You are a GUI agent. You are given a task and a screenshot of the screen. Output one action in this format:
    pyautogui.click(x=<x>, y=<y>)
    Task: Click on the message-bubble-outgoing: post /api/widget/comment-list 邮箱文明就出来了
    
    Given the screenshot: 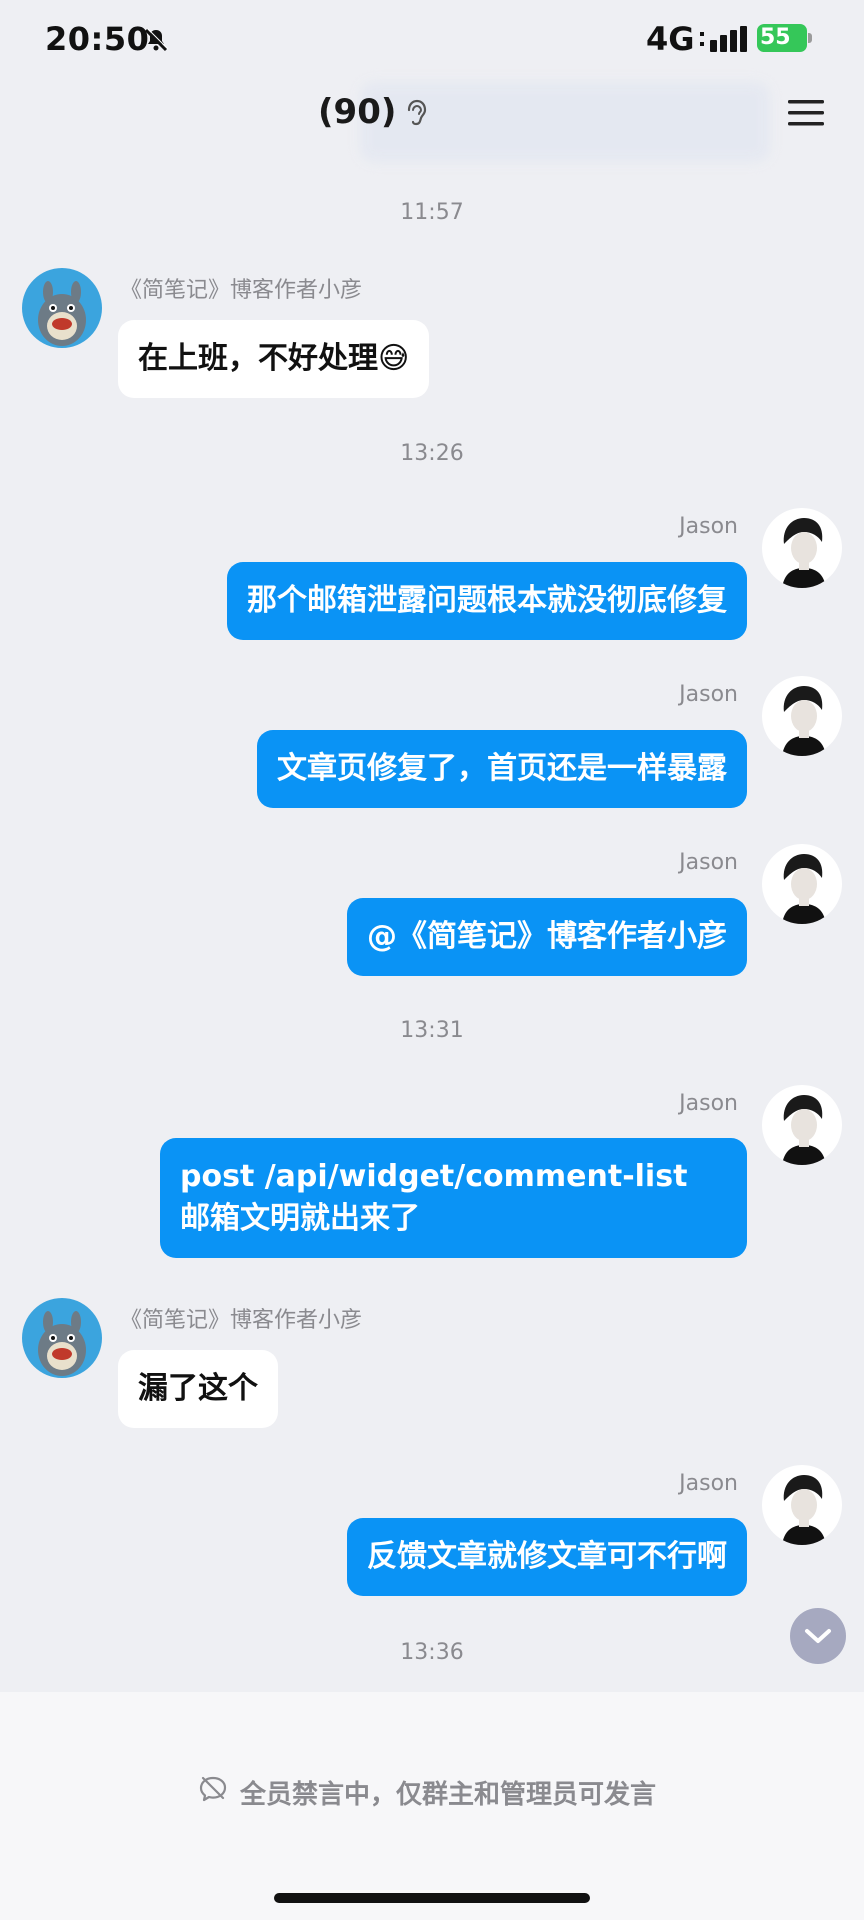 What is the action you would take?
    pyautogui.click(x=453, y=1198)
    